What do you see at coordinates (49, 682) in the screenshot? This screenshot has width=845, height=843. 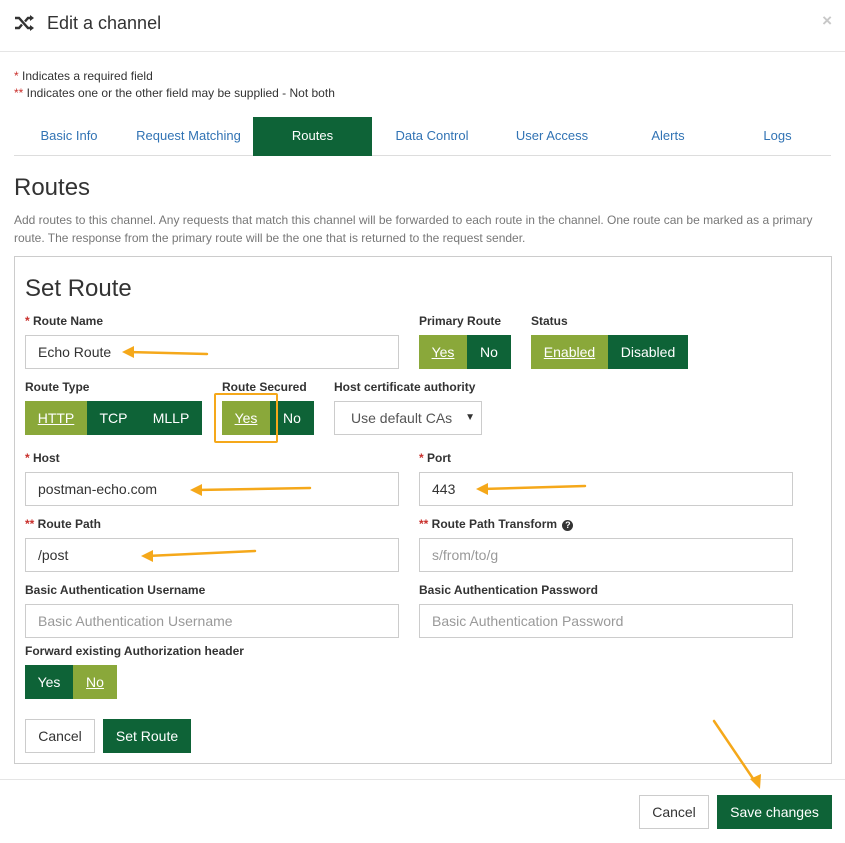 I see `forward-auth-yes-button: Yes` at bounding box center [49, 682].